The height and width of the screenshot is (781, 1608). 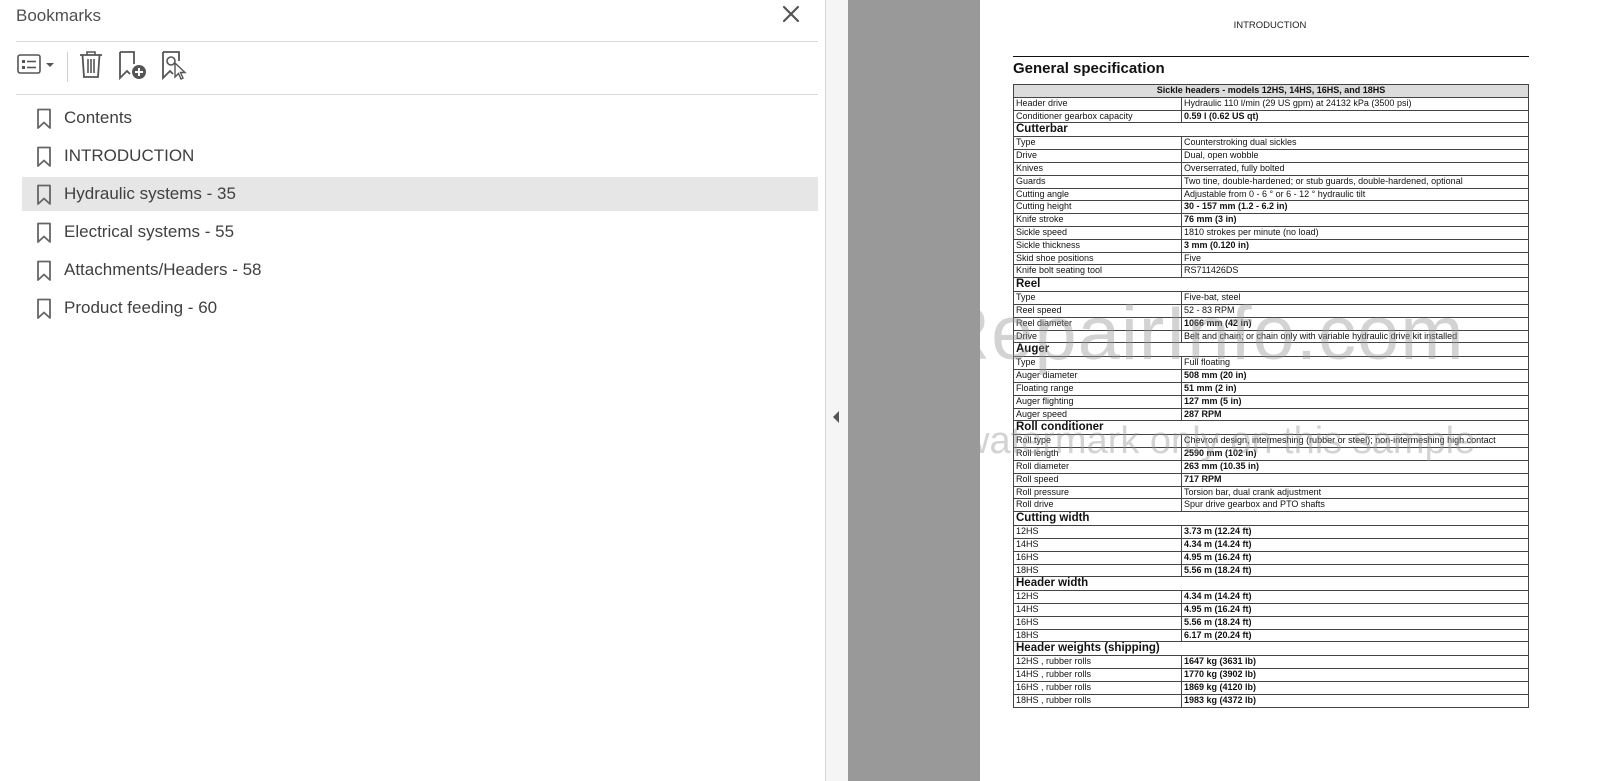 I want to click on spec-row: Type Full floating, so click(x=1271, y=363).